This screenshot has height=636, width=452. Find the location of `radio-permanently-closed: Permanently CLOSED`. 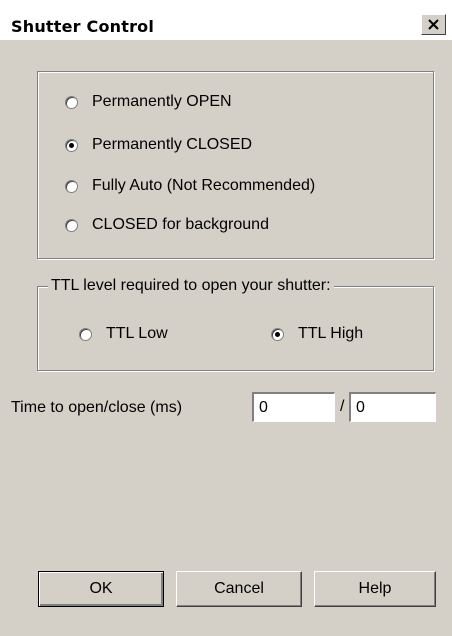

radio-permanently-closed: Permanently CLOSED is located at coordinates (158, 145).